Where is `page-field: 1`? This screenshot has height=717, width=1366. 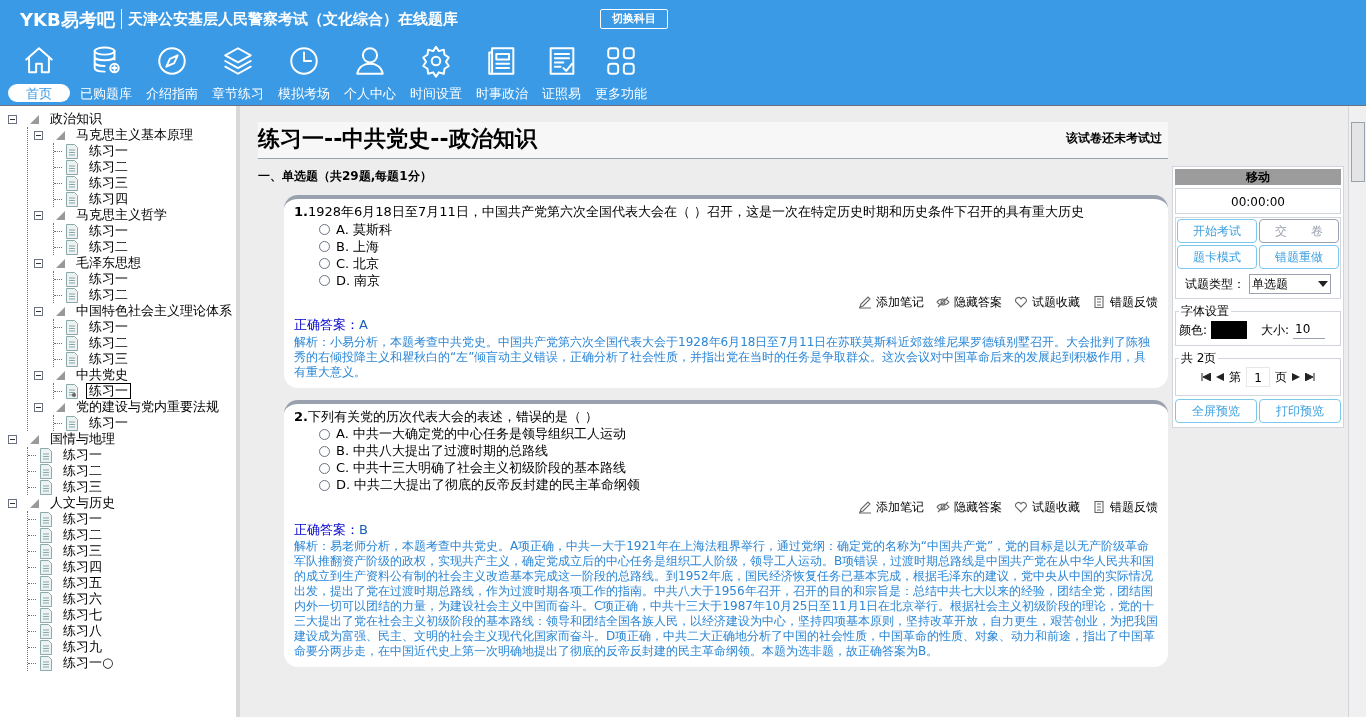 page-field: 1 is located at coordinates (1258, 377).